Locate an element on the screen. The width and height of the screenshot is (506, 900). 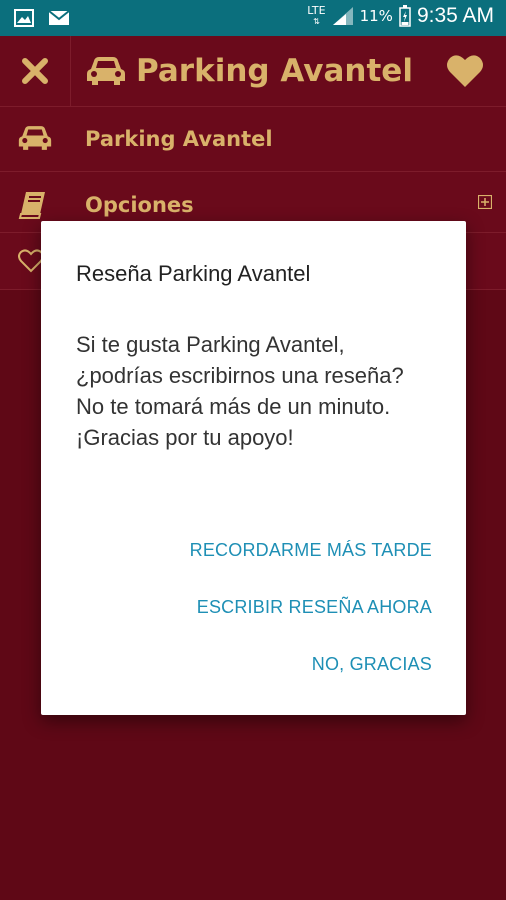
app-title-group: Parking Avantel is located at coordinates (249, 71).